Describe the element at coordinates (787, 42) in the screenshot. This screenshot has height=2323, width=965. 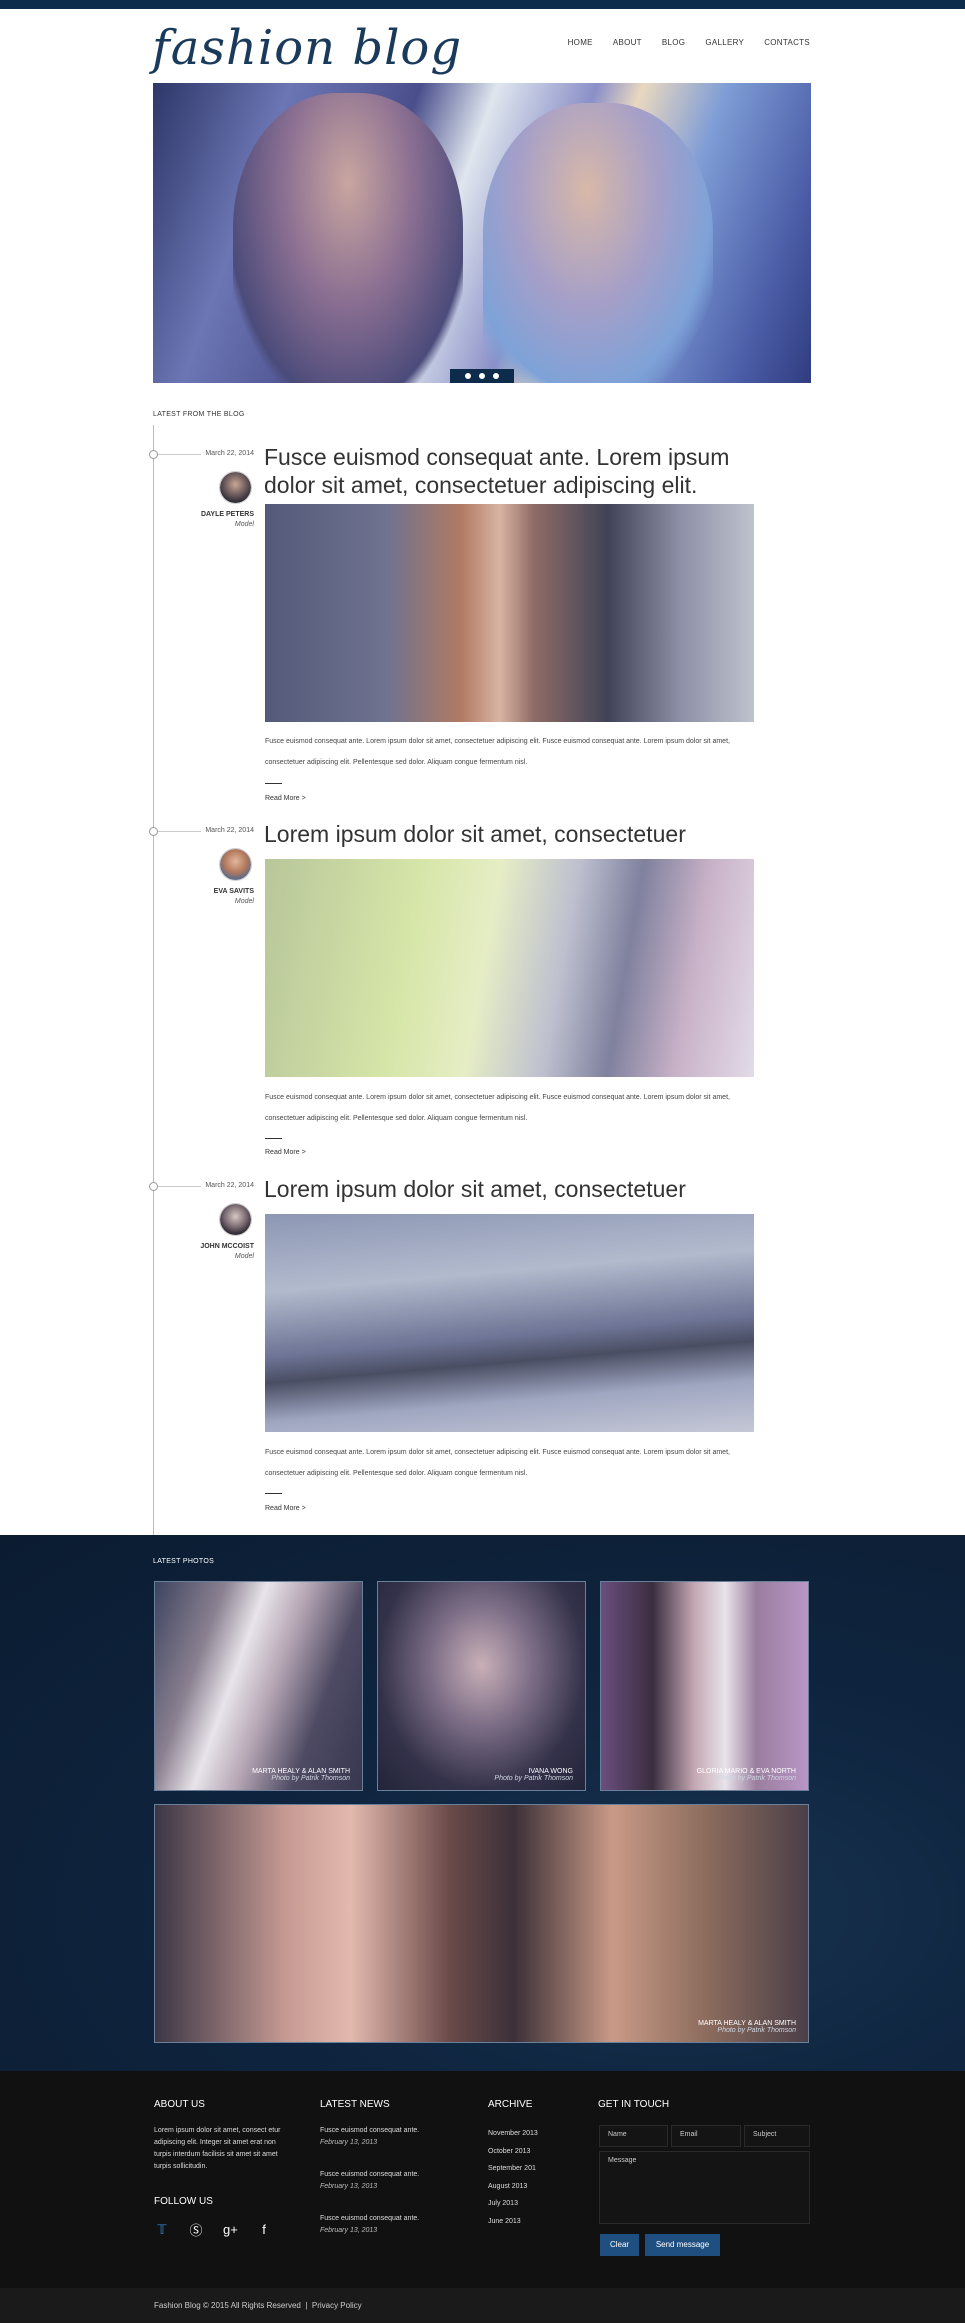
I see `nav-contacts: CONTACTS` at that location.